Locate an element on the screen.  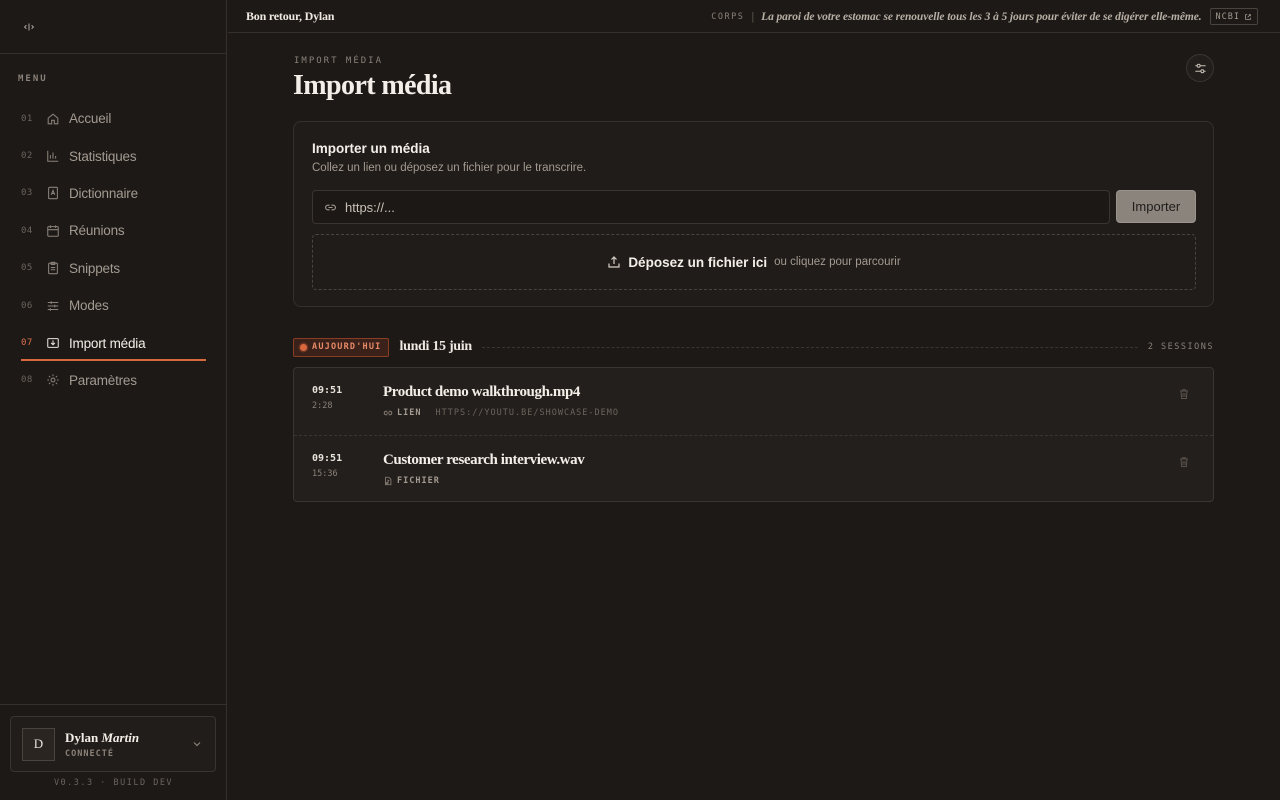
session-count: 2 SESSIONS is located at coordinates (1180, 347).